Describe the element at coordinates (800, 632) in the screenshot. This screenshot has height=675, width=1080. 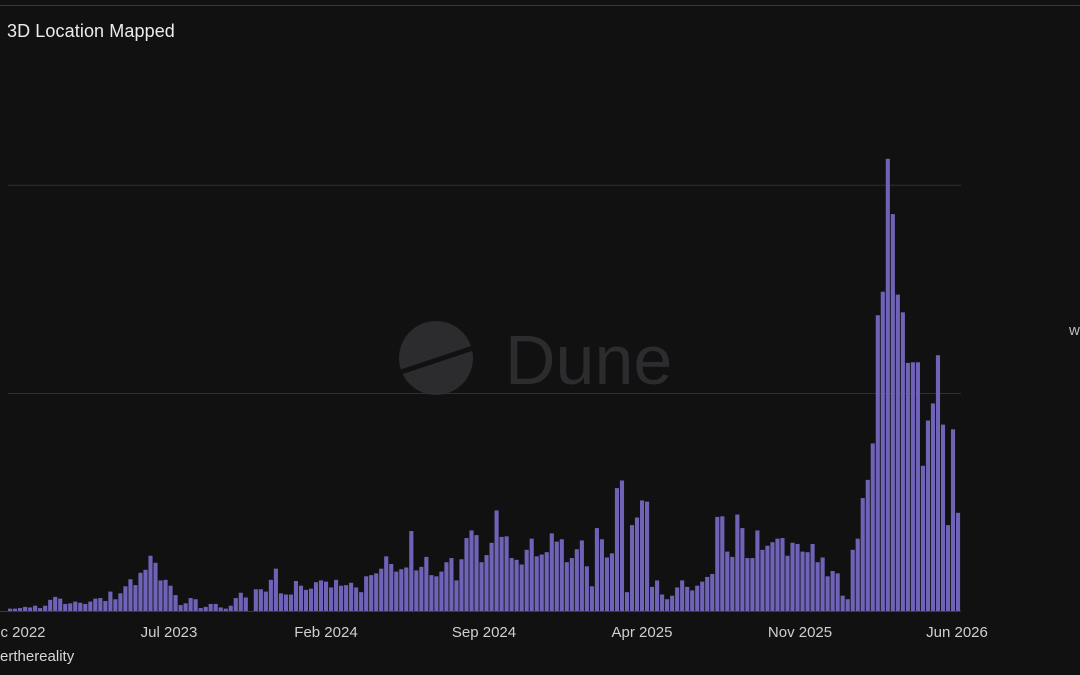
I see `x-tick-label: Nov 2025` at that location.